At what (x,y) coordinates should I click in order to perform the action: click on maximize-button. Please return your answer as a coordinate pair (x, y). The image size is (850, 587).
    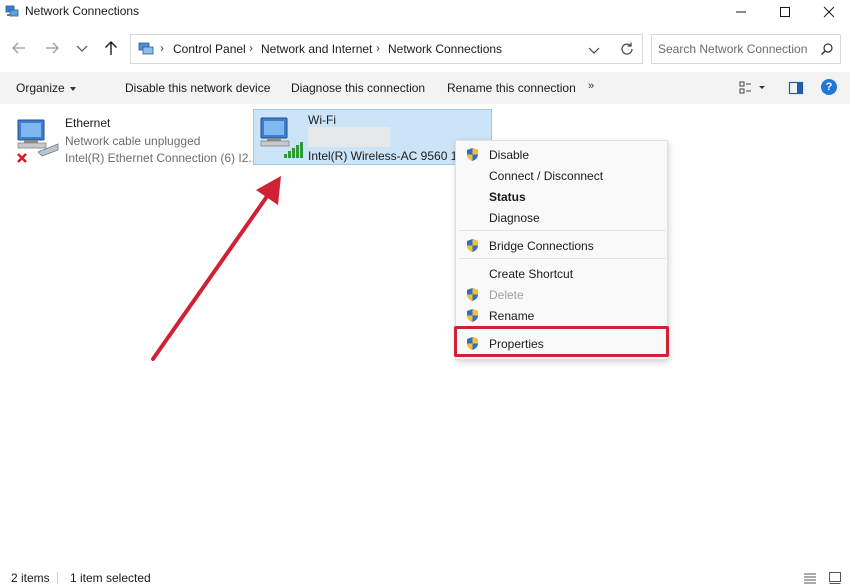
    Looking at the image, I should click on (785, 12).